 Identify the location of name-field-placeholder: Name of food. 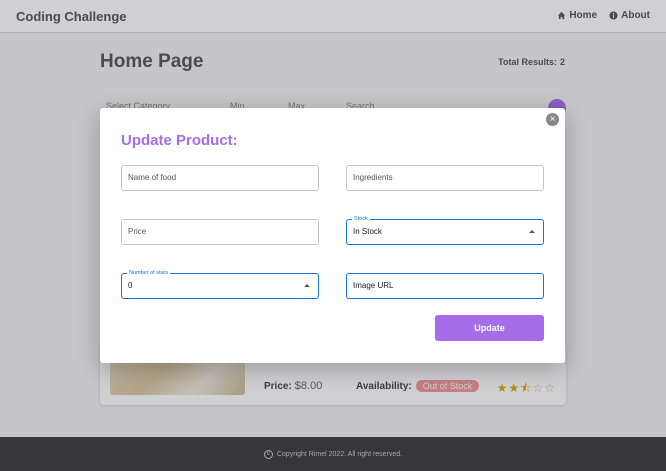
(152, 177).